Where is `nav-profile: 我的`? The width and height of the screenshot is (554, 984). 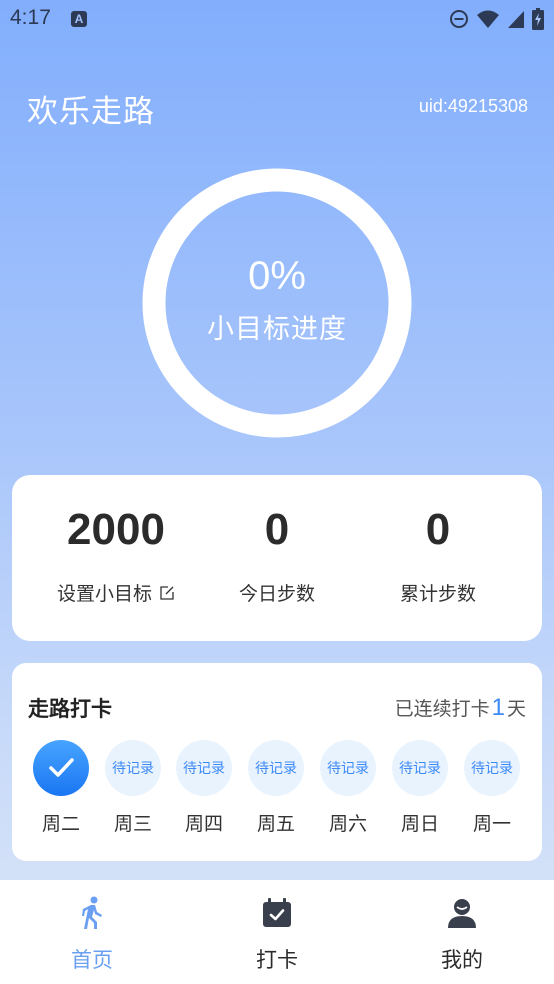
nav-profile: 我的 is located at coordinates (462, 927).